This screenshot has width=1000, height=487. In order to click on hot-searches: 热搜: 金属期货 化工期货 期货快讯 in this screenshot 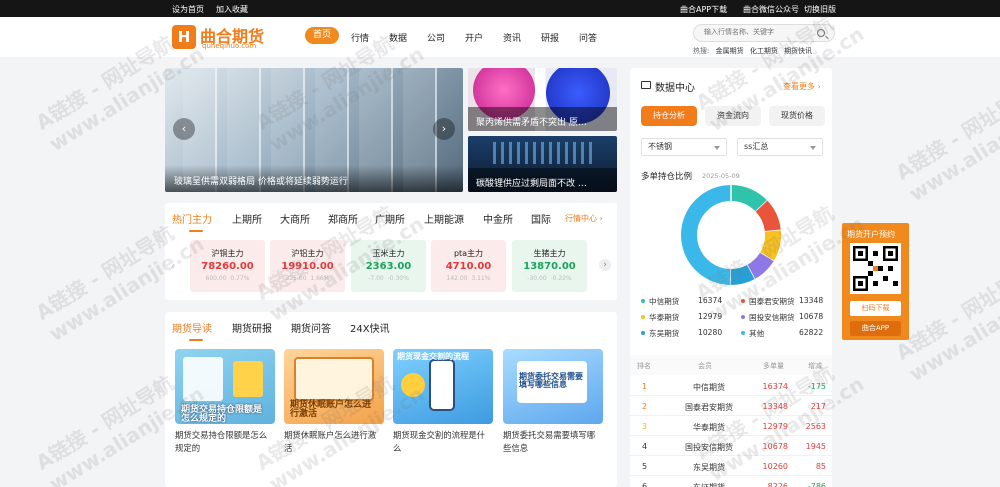, I will do `click(752, 51)`.